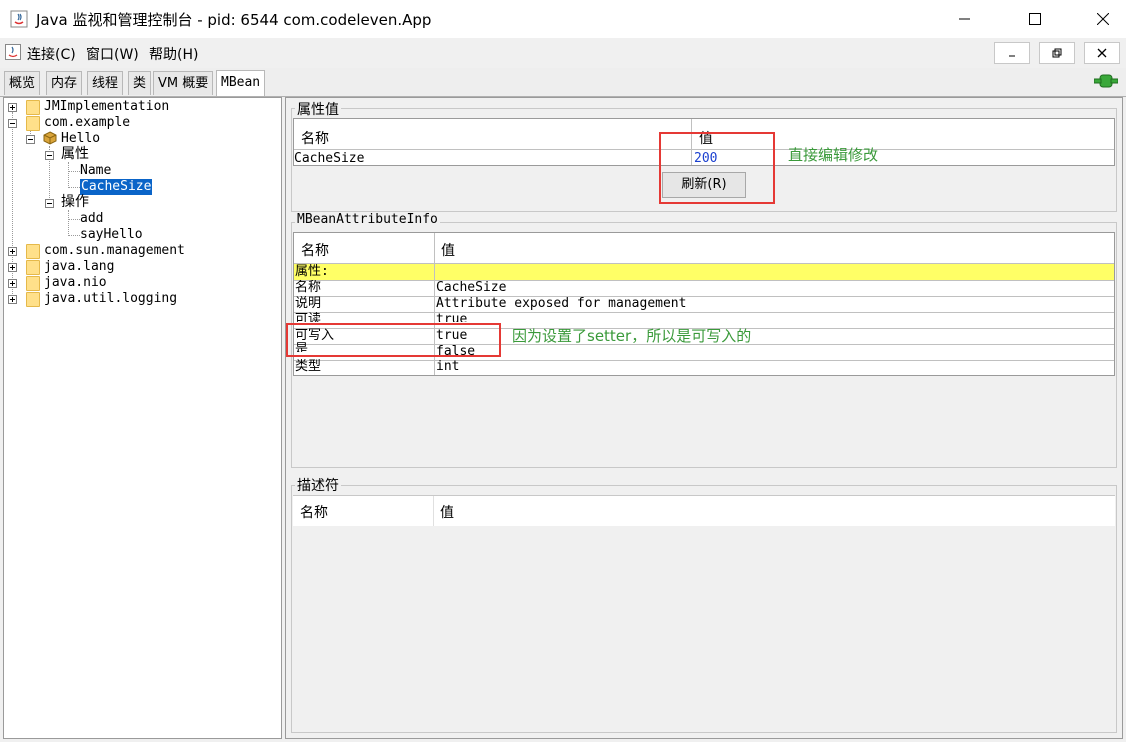 This screenshot has height=742, width=1126. Describe the element at coordinates (111, 235) in the screenshot. I see `tree-node-sayhello: sayHello` at that location.